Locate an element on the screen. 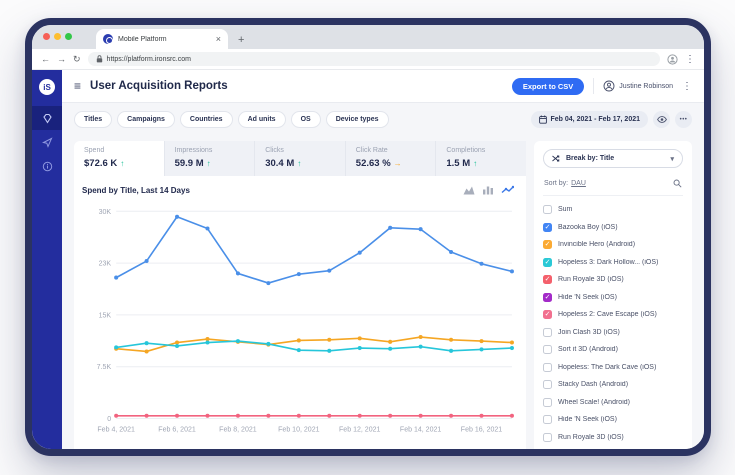  date-range-picker: Feb 04, 2021 - Feb 17, 2021 is located at coordinates (589, 119).